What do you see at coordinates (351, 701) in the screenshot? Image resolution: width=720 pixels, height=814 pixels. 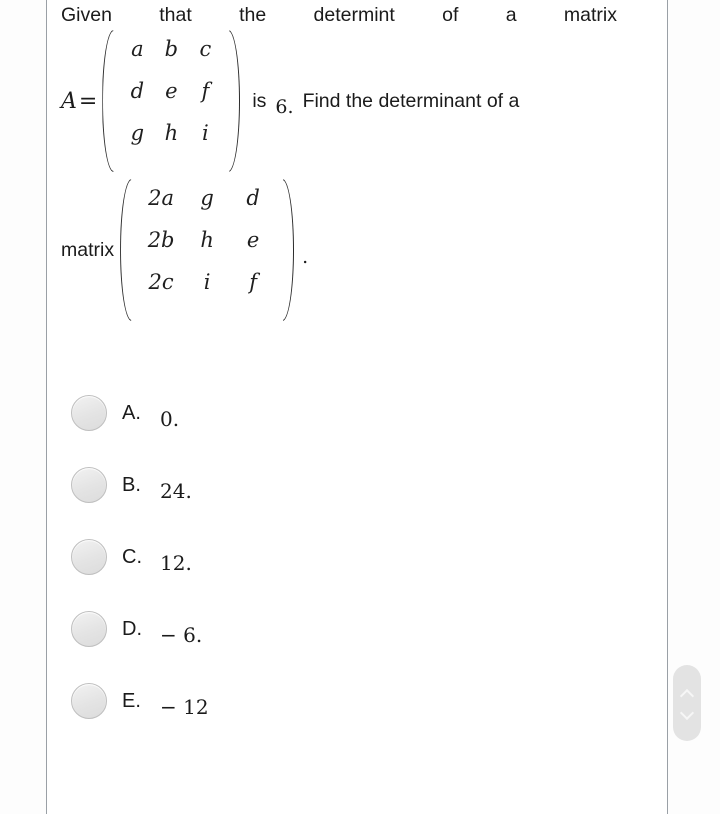 I see `option-row-e: E. − 12` at bounding box center [351, 701].